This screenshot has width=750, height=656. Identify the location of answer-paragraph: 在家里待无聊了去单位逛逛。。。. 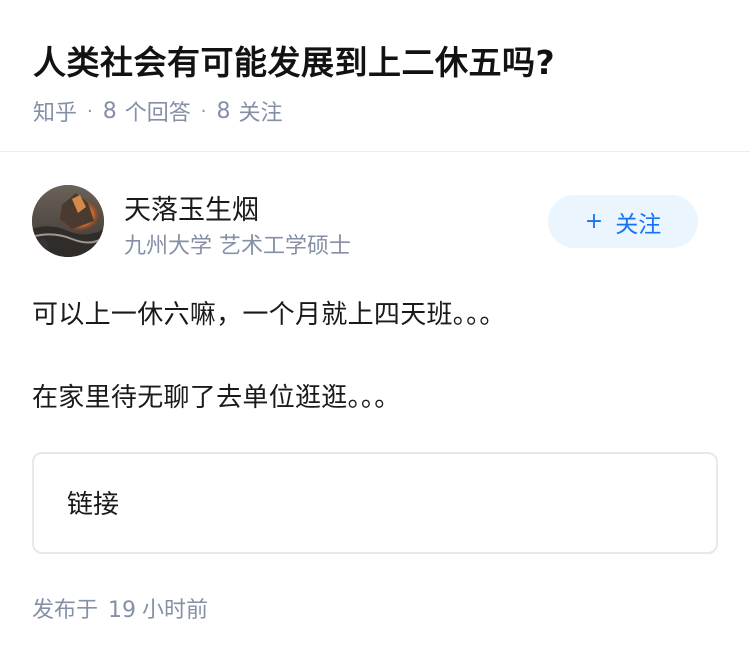
(216, 398).